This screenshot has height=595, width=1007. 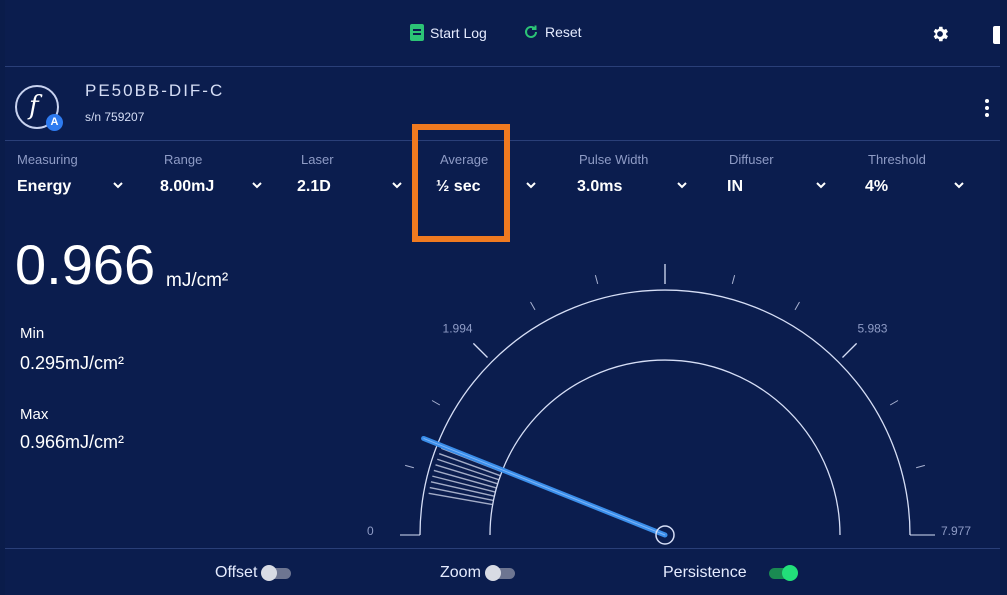 I want to click on setting-laser: Laser 2.1D, so click(x=352, y=183).